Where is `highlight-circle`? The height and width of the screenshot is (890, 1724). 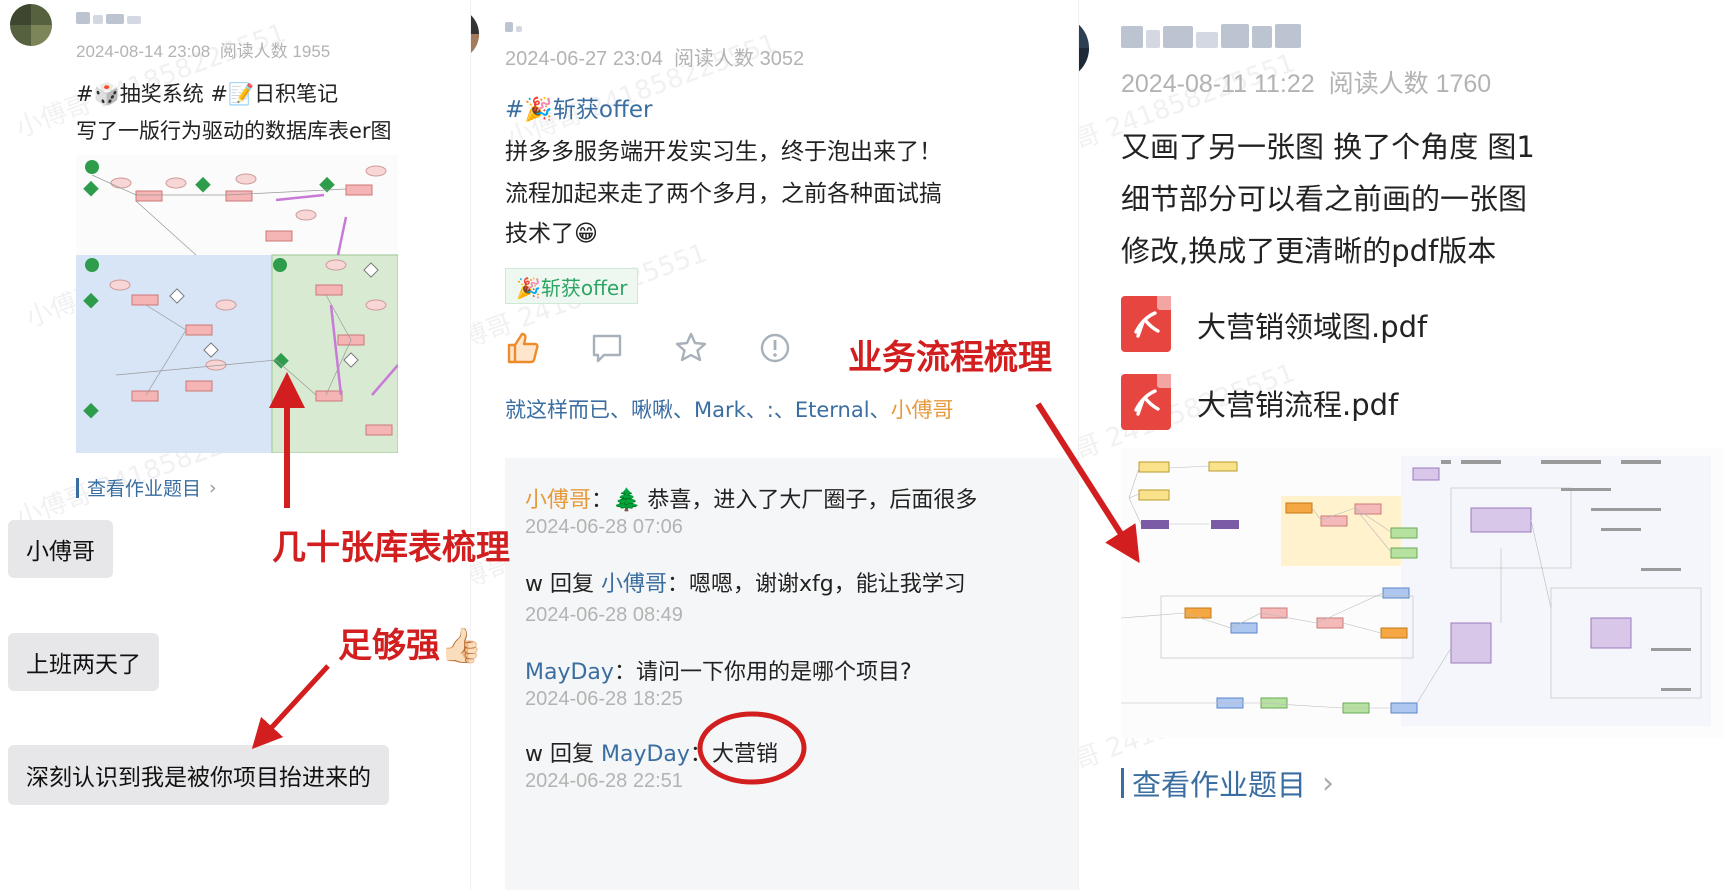
highlight-circle is located at coordinates (752, 748).